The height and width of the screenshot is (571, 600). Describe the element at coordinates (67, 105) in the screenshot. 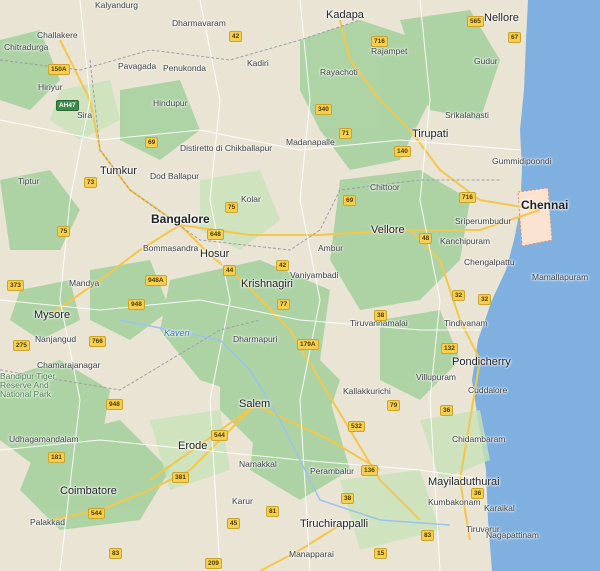

I see `highway-shield: AH47` at that location.